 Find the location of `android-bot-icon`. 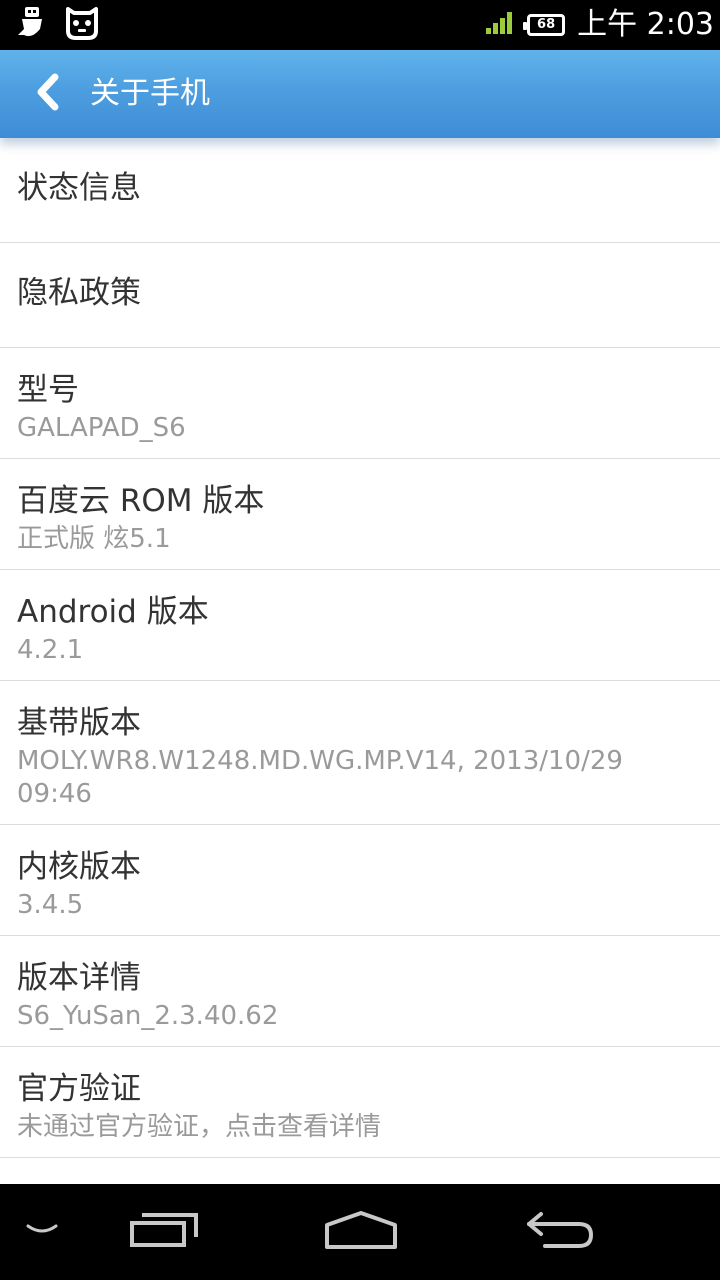

android-bot-icon is located at coordinates (82, 25).